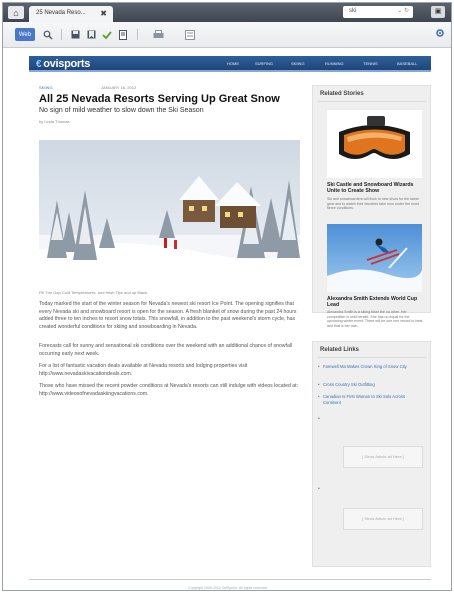 The height and width of the screenshot is (593, 454). Describe the element at coordinates (407, 63) in the screenshot. I see `nav-baseball: BASEBALL` at that location.